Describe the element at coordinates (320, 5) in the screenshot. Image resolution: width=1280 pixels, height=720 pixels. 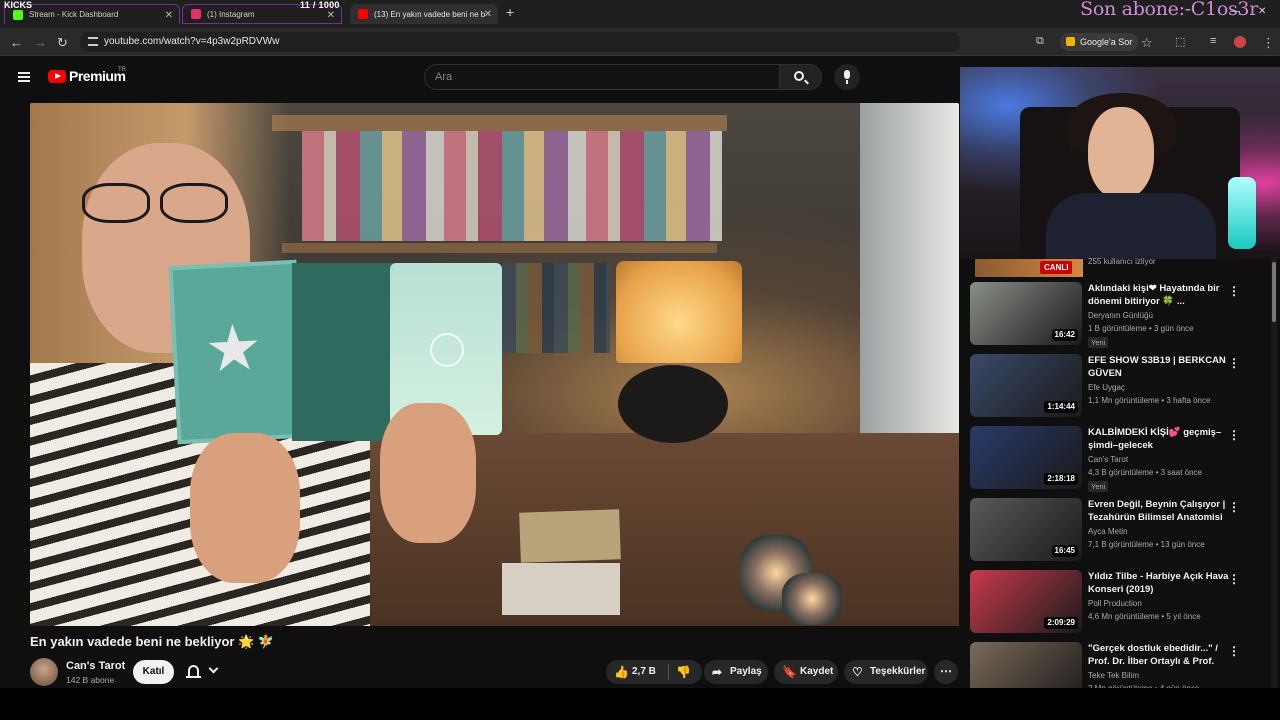
I see `stream-overlay-counter: 11 / 1000` at that location.